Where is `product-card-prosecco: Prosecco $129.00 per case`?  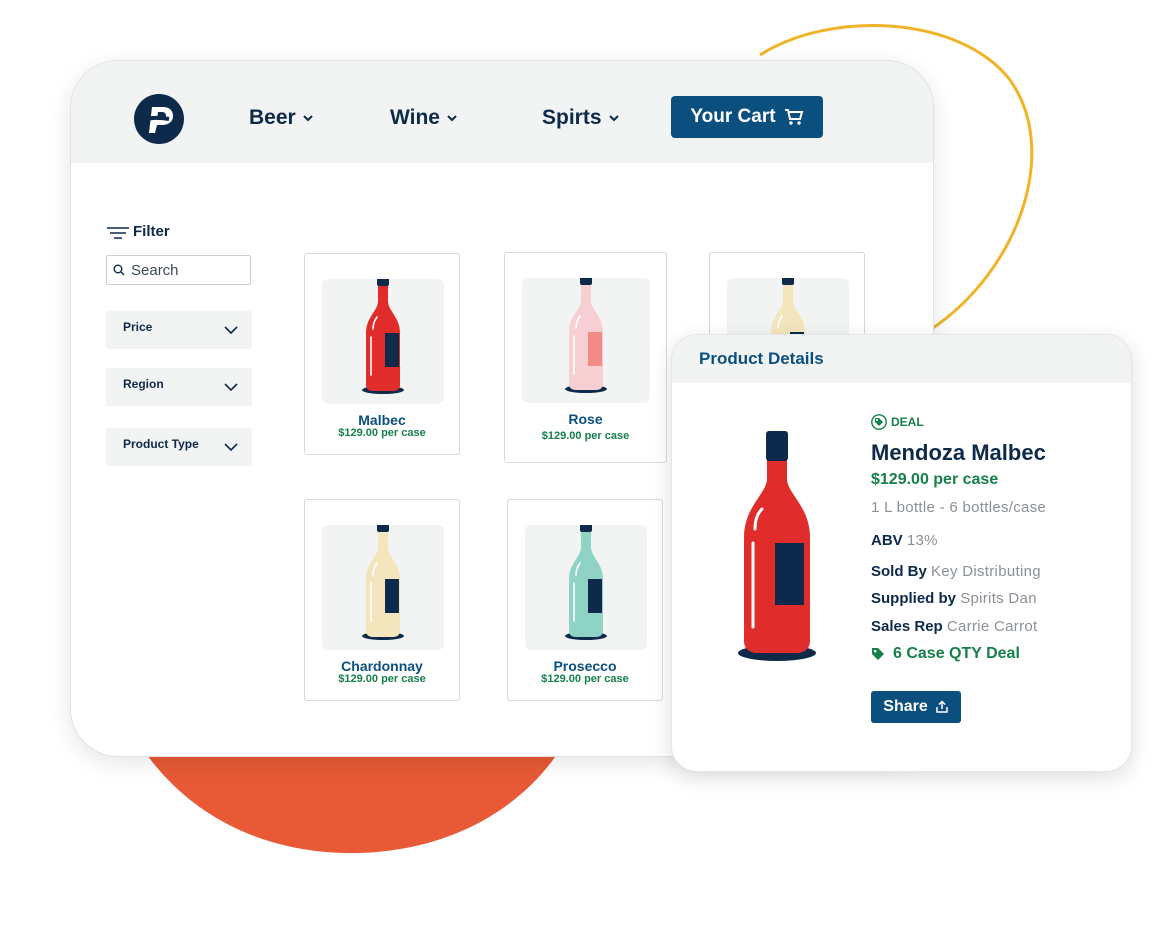
product-card-prosecco: Prosecco $129.00 per case is located at coordinates (585, 600).